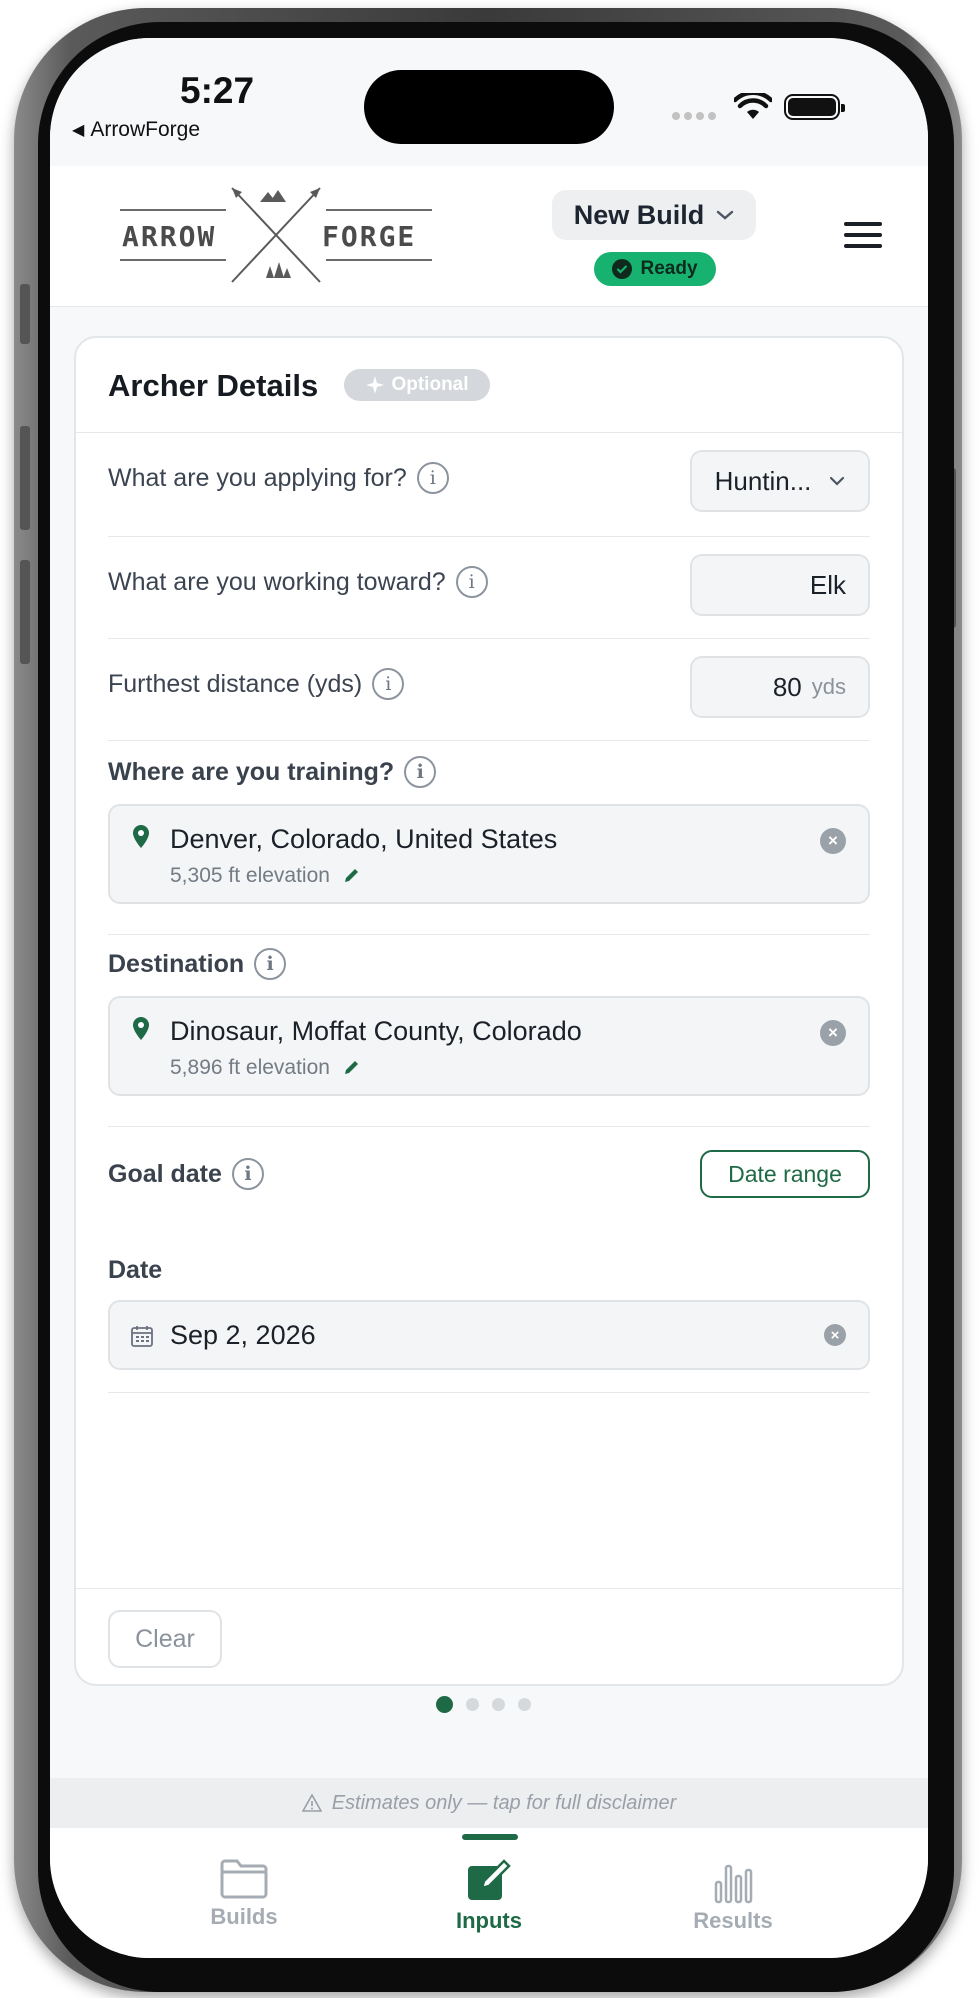  What do you see at coordinates (25, 314) in the screenshot?
I see `action-button` at bounding box center [25, 314].